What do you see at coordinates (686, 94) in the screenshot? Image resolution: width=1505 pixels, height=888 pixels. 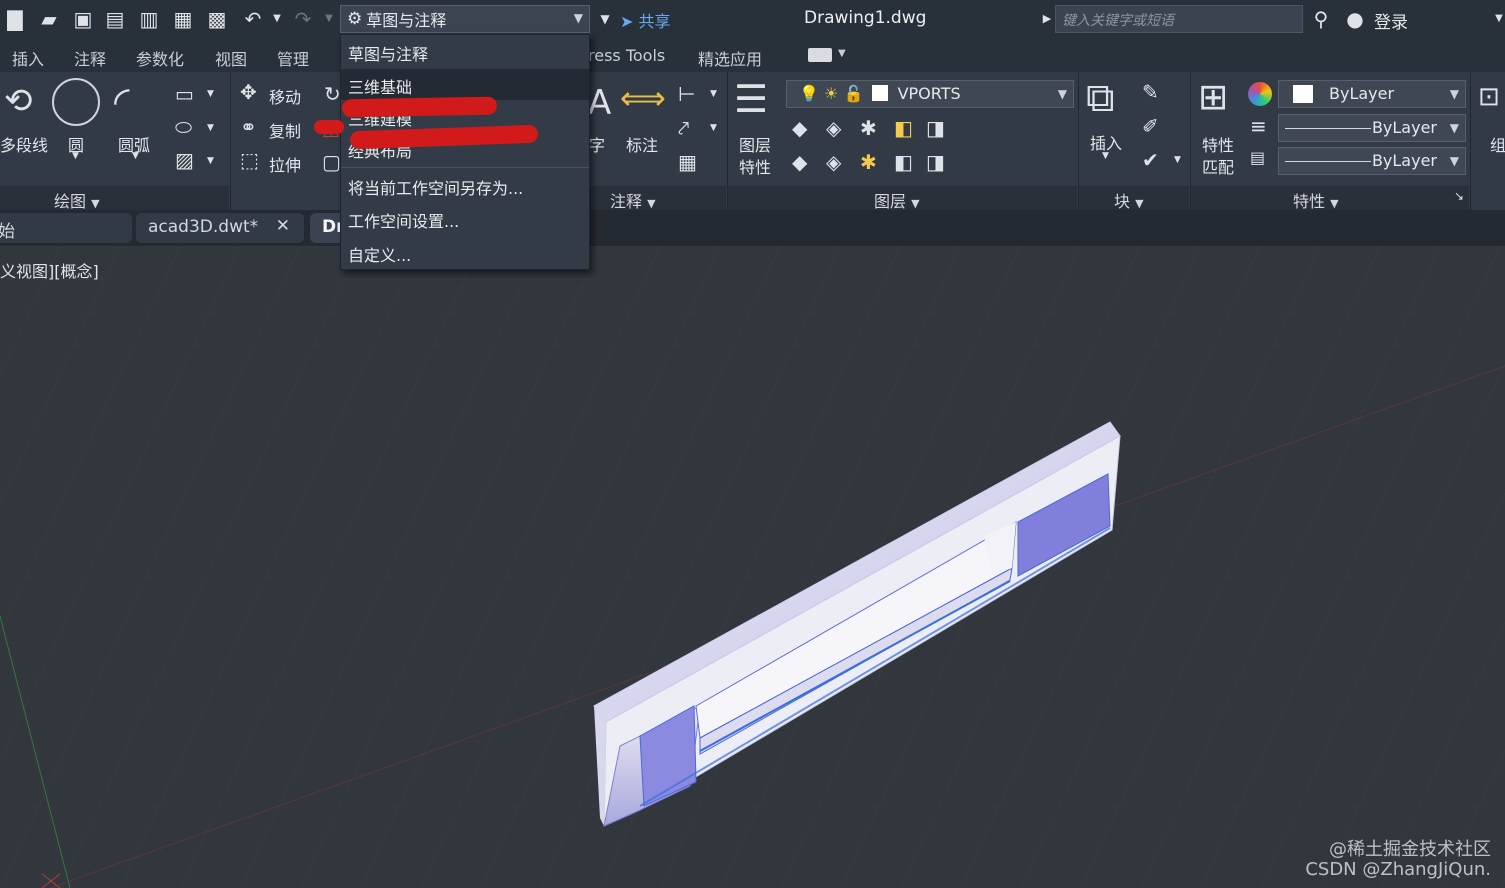 I see `linear-dimension-icon: ⊢` at bounding box center [686, 94].